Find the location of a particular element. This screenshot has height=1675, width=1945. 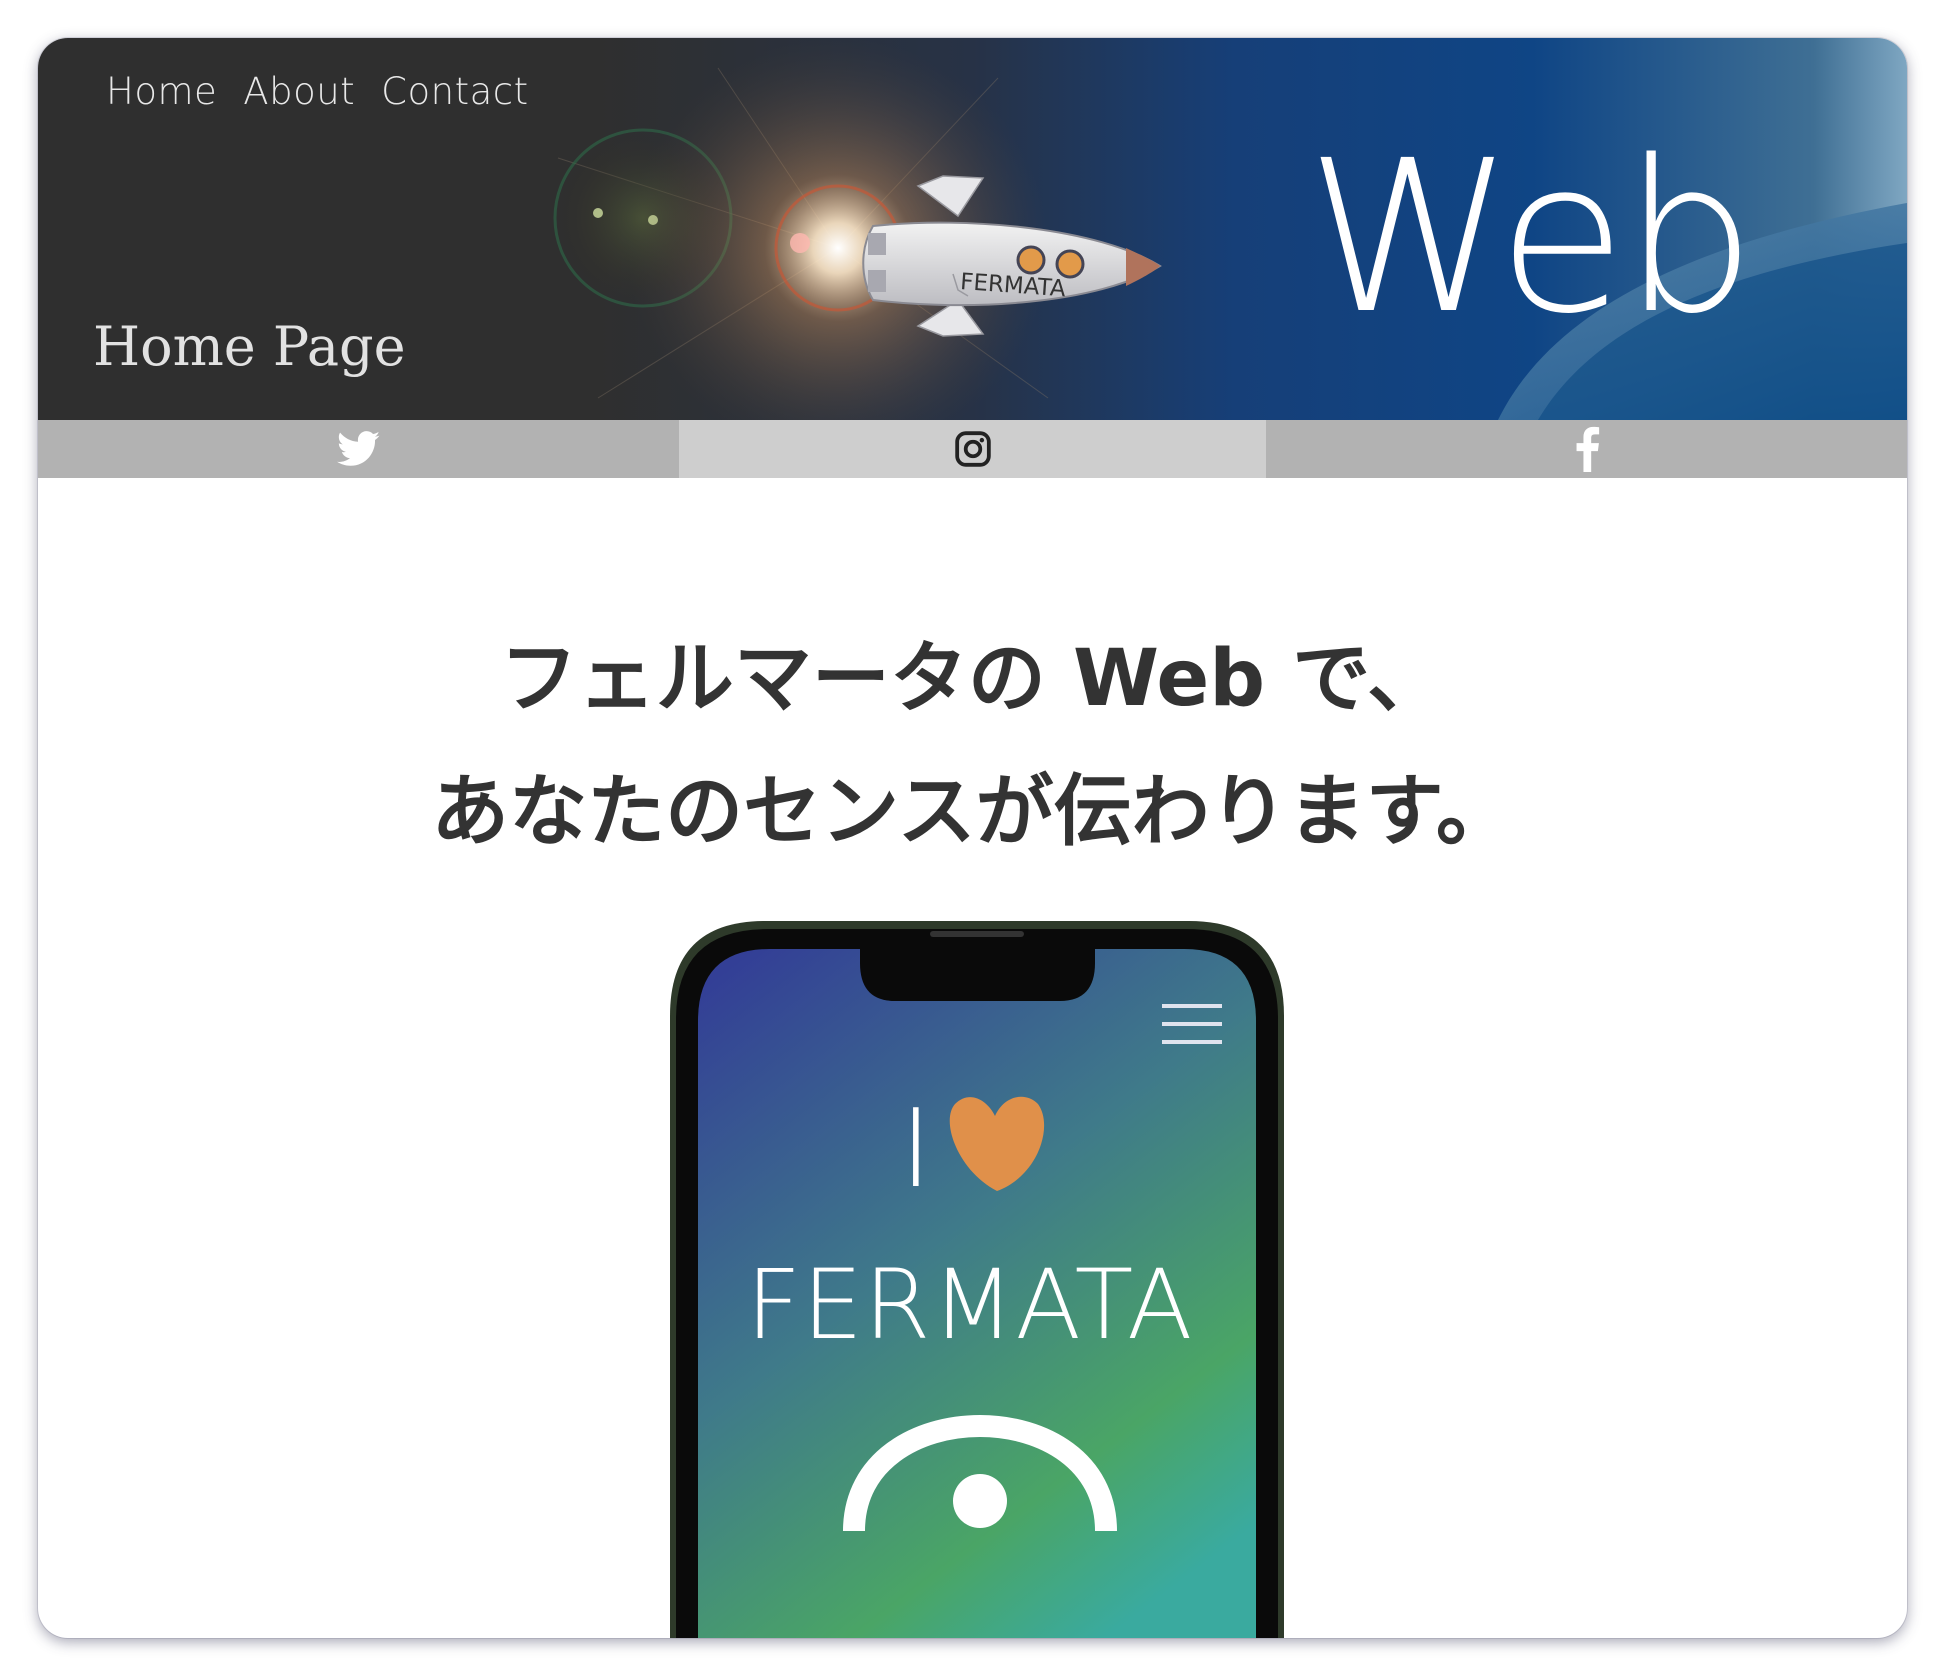

phone-letter-i: I is located at coordinates (916, 1149).